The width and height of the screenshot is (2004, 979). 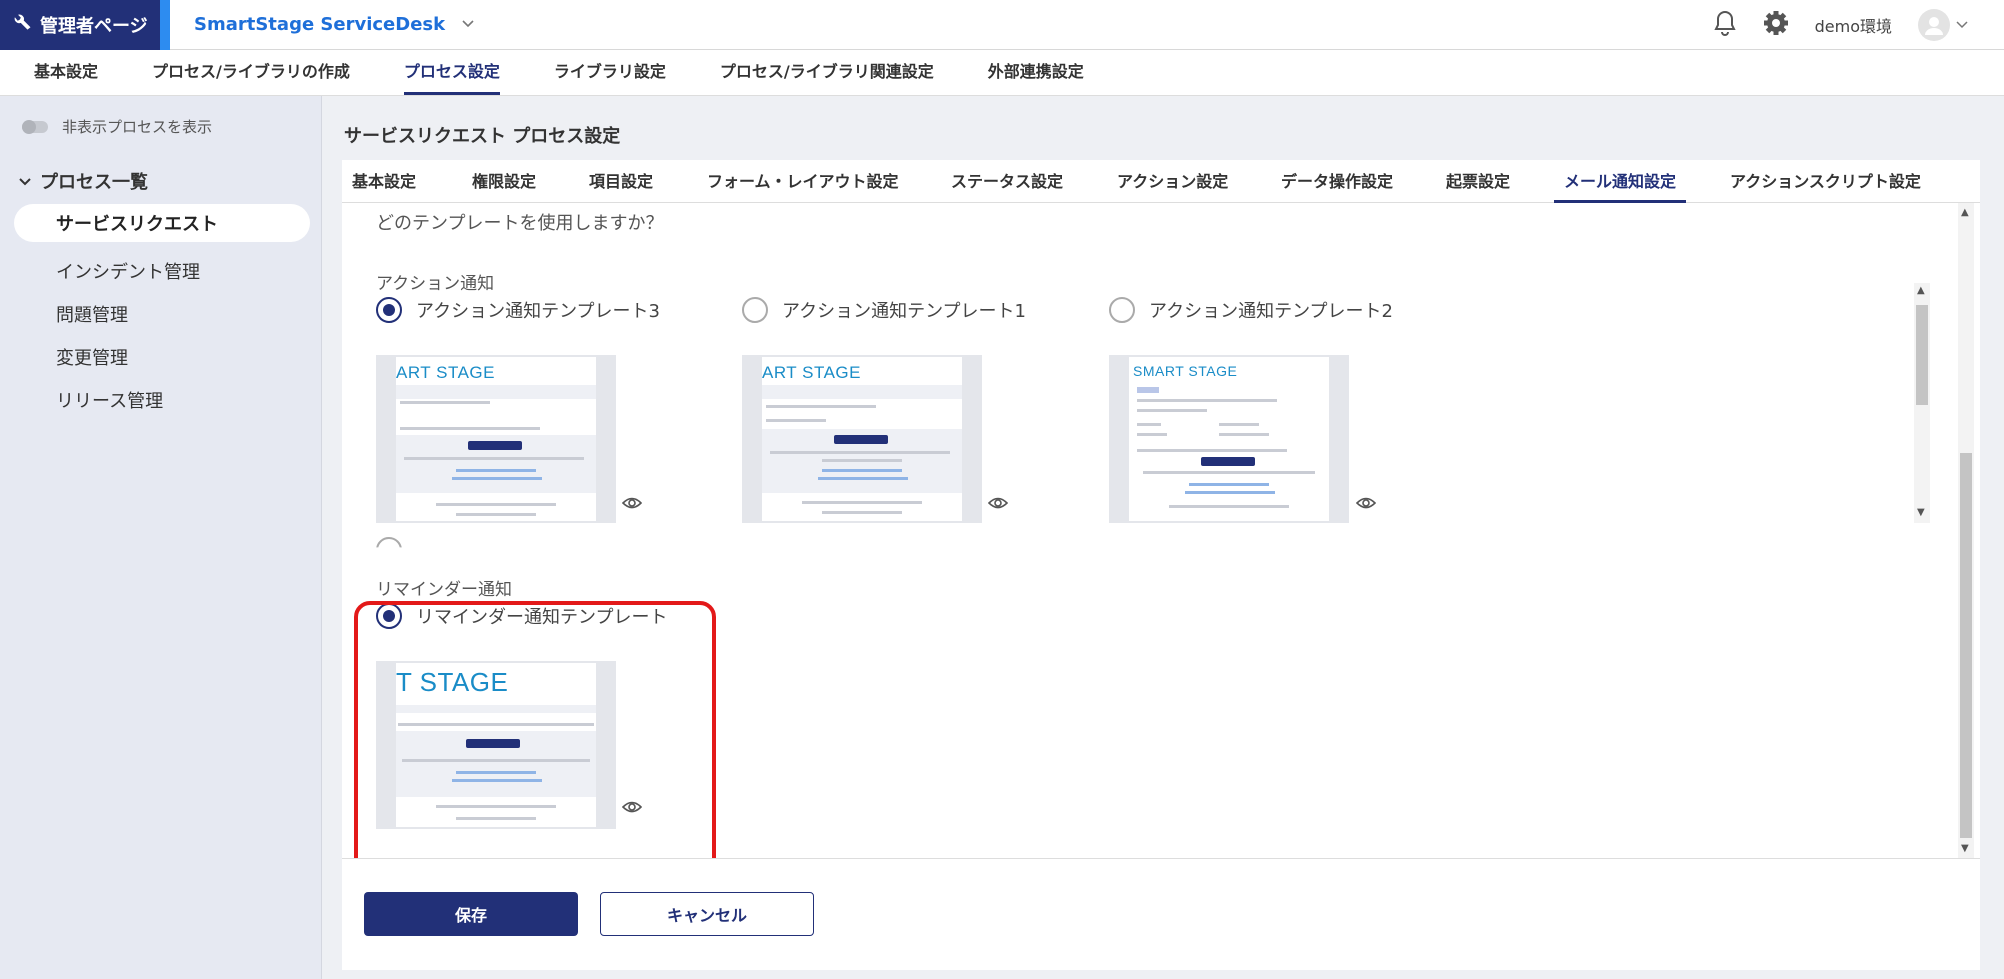 I want to click on process-list-header: プロセス一覧, so click(x=83, y=181).